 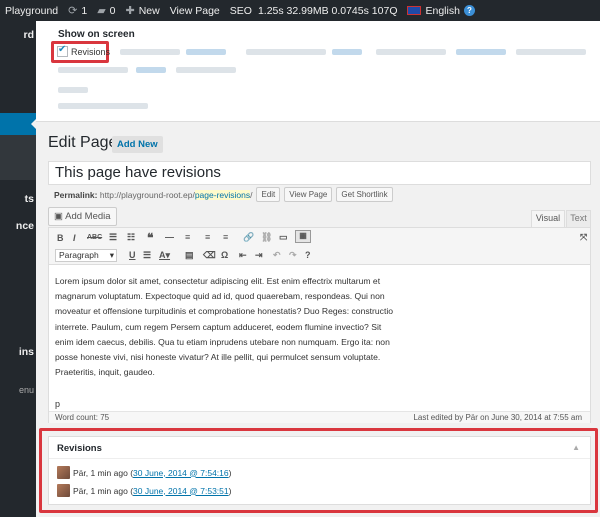 What do you see at coordinates (18, 390) in the screenshot?
I see `sidebar-collapse-menu: enu` at bounding box center [18, 390].